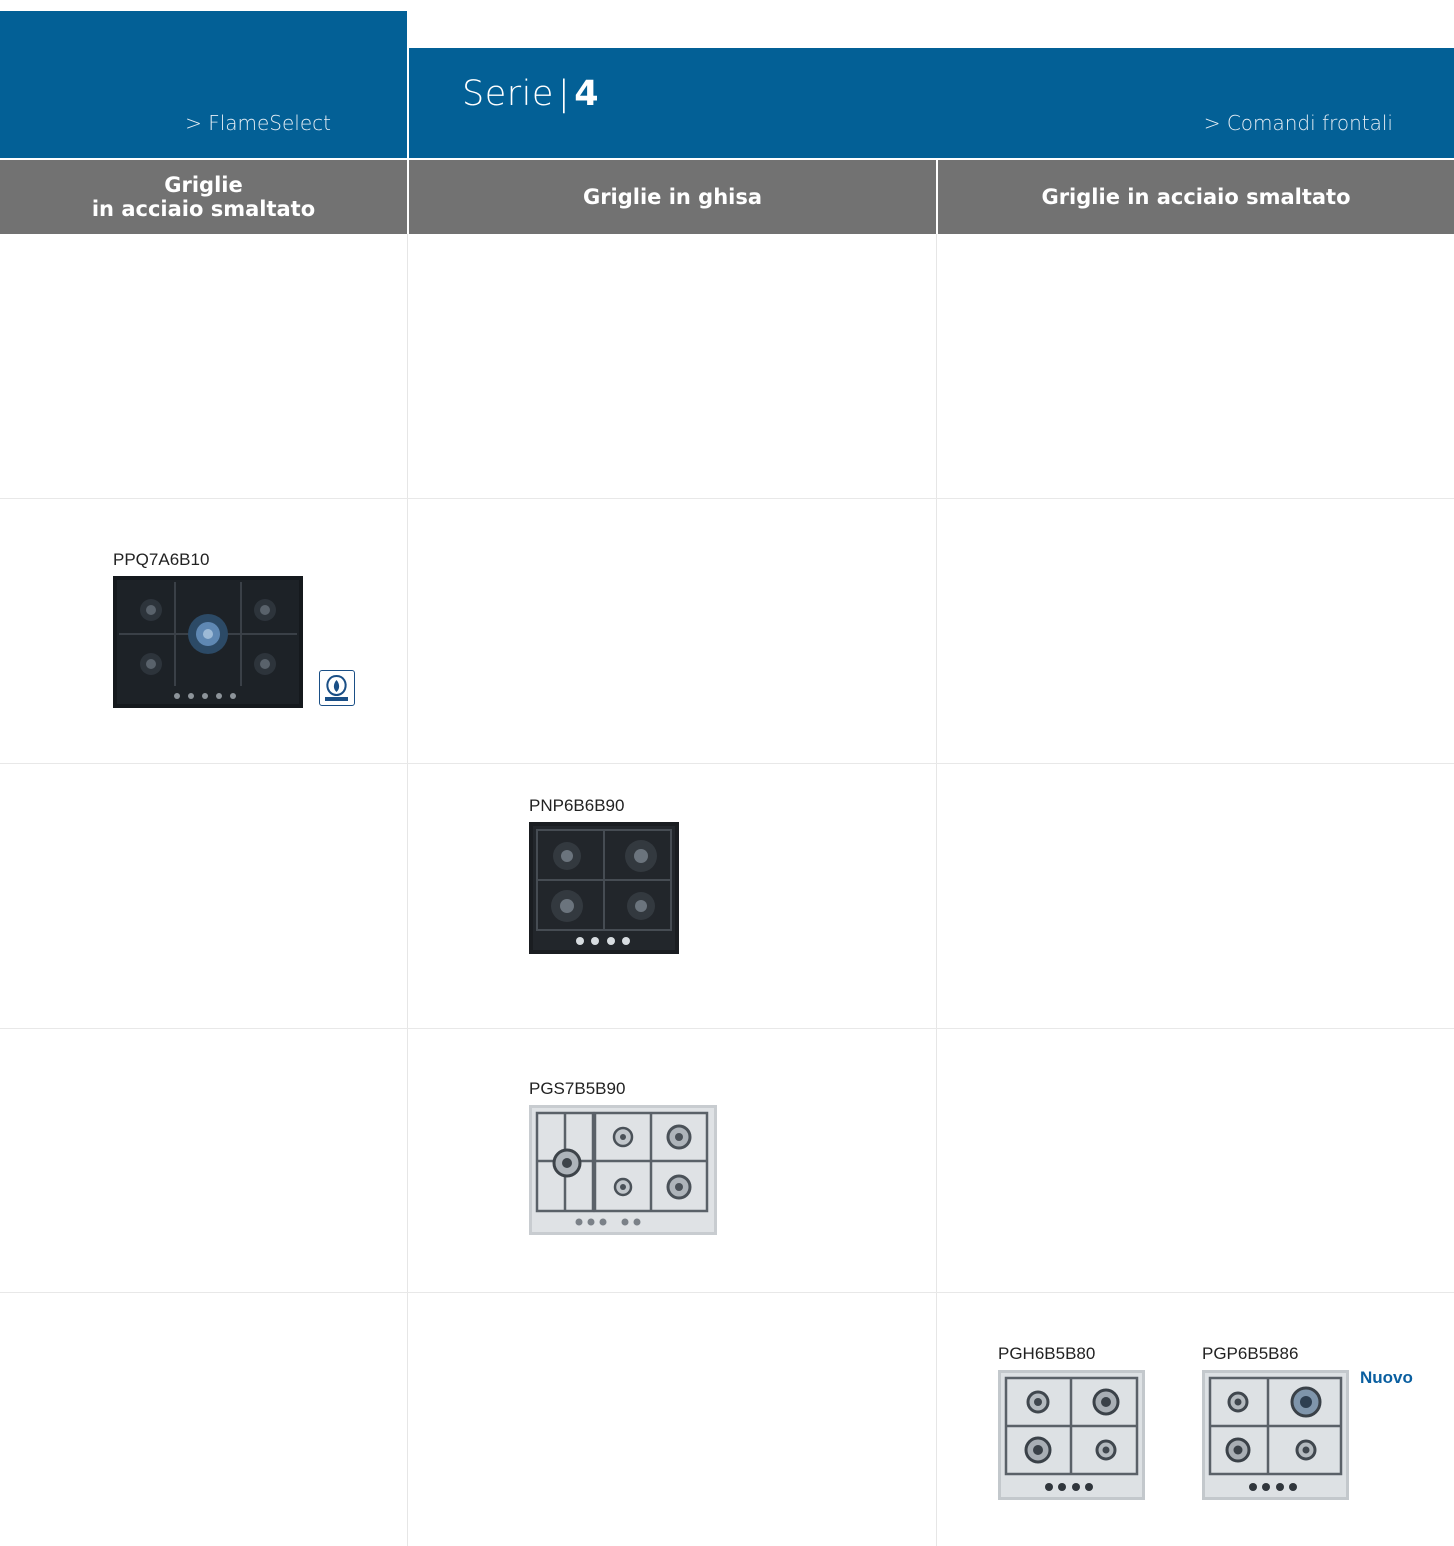 This screenshot has height=1546, width=1454. I want to click on column-header-1: Griglie in acciaio smaltato, so click(203, 197).